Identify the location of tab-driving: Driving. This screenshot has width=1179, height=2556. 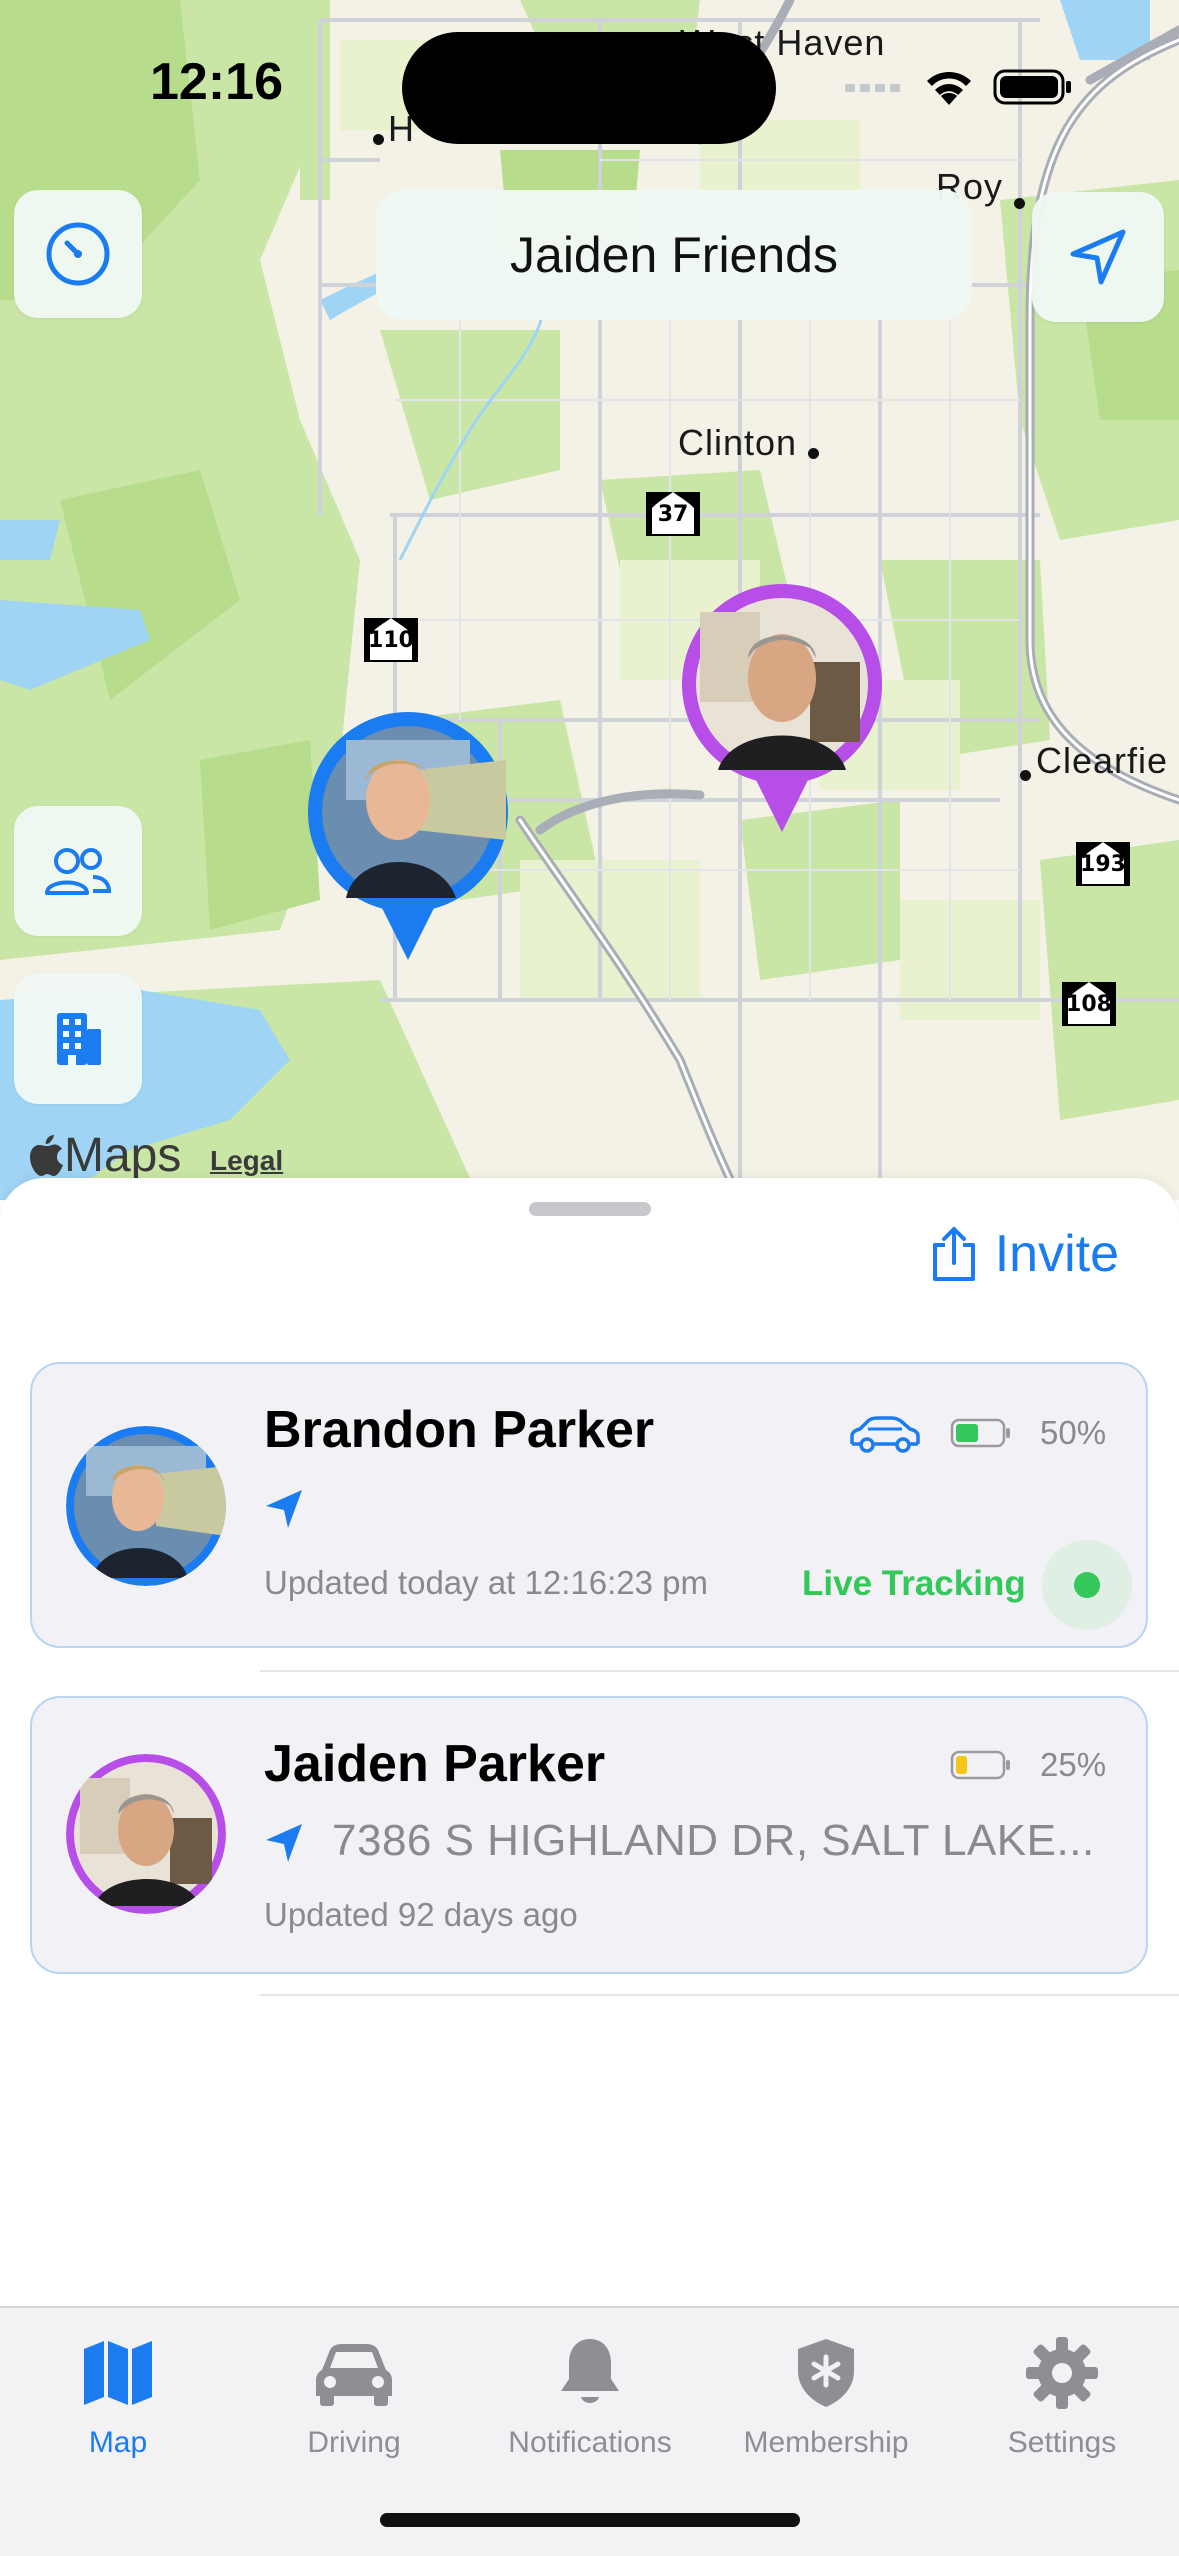
(354, 2394).